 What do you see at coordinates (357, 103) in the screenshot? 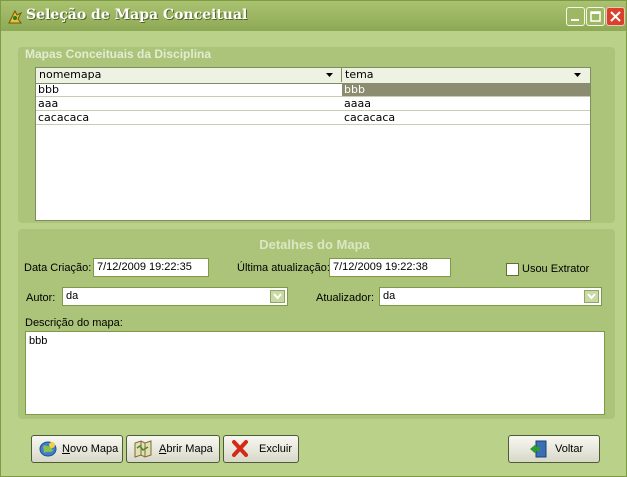
I see `cell-tema: aaaa` at bounding box center [357, 103].